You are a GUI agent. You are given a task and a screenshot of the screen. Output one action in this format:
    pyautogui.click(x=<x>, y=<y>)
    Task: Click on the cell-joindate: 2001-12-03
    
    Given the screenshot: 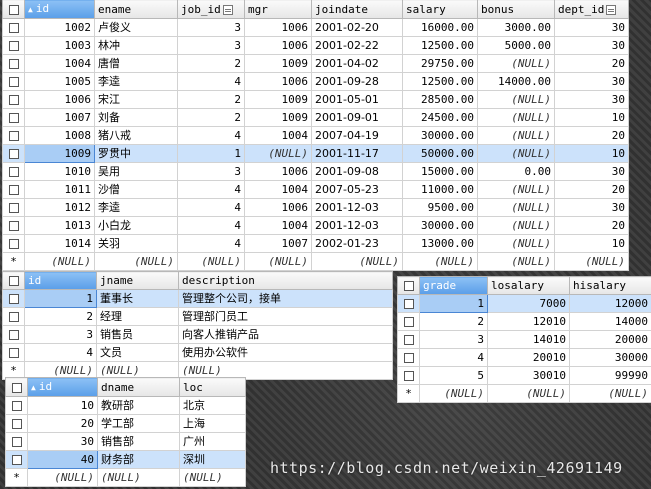 What is the action you would take?
    pyautogui.click(x=357, y=207)
    